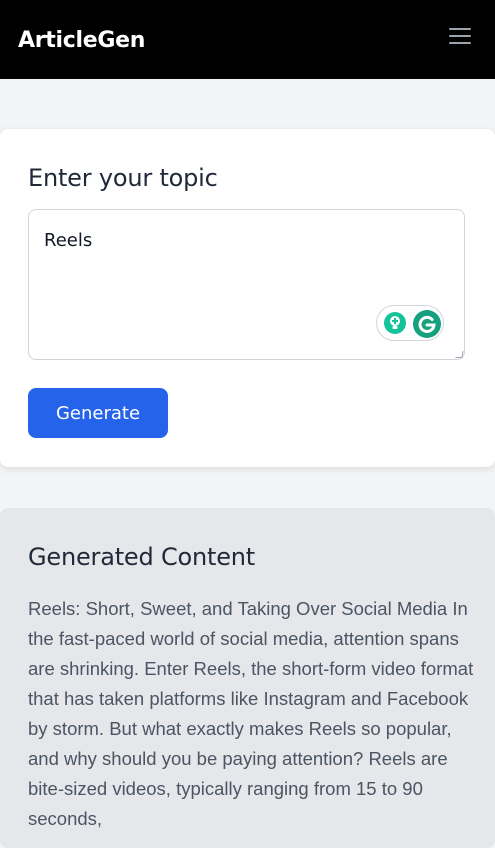 The image size is (495, 848). Describe the element at coordinates (410, 323) in the screenshot. I see `grammarly-widget` at that location.